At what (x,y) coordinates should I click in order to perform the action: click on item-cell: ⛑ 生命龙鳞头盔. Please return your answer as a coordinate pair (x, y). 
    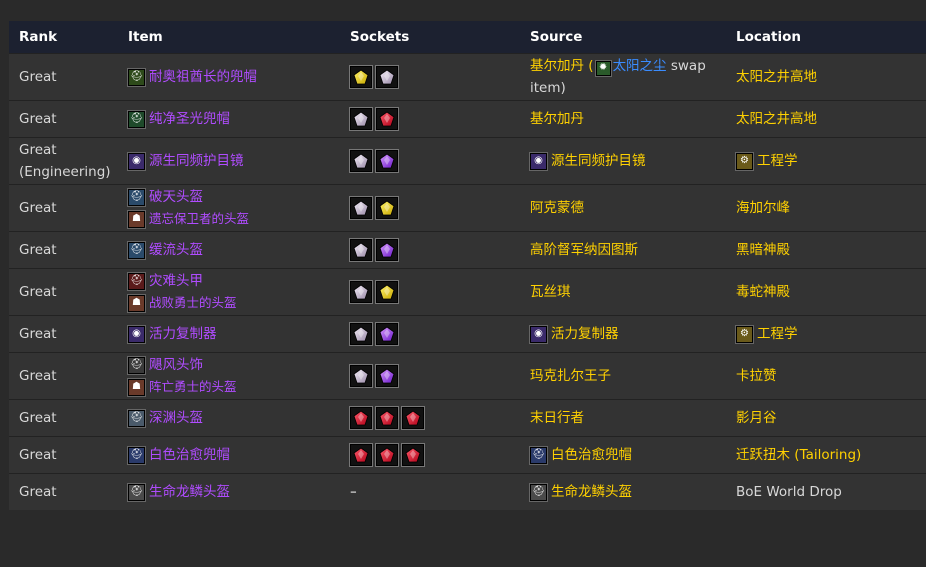
    Looking at the image, I should click on (229, 491).